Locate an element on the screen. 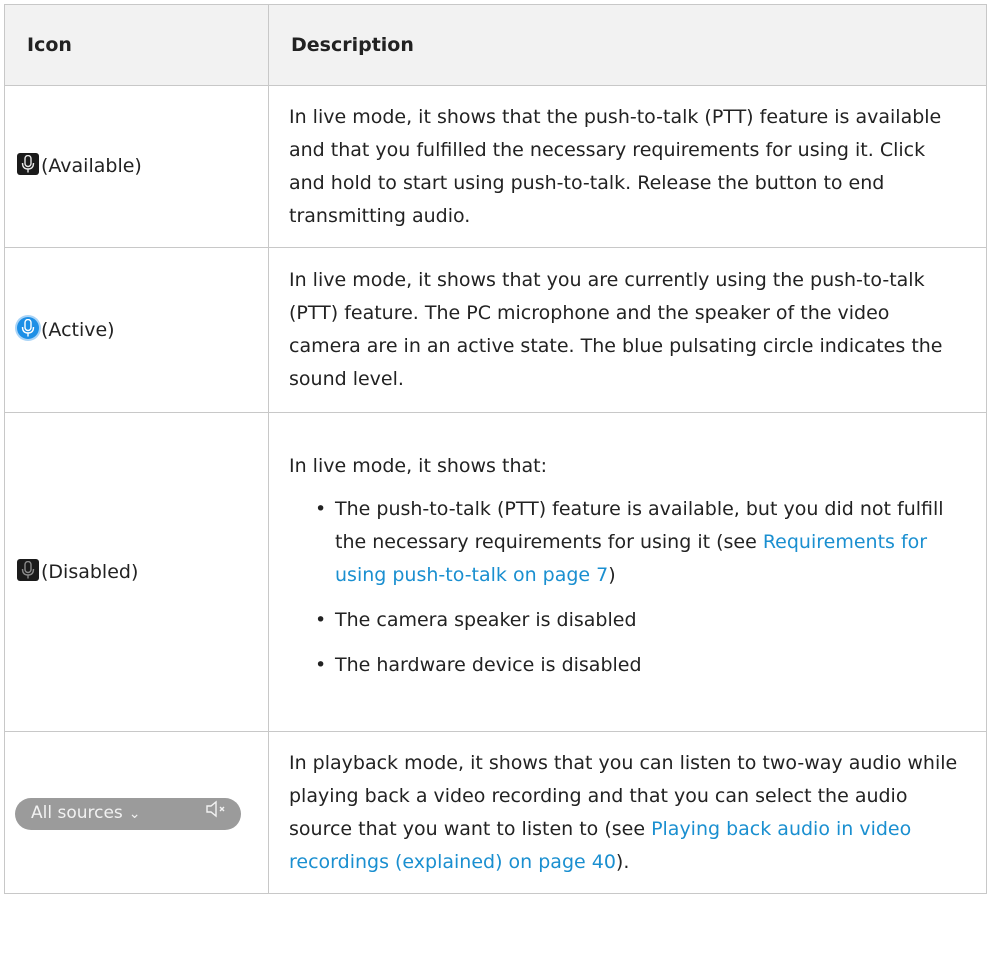  icon-cell: (Active) is located at coordinates (136, 330).